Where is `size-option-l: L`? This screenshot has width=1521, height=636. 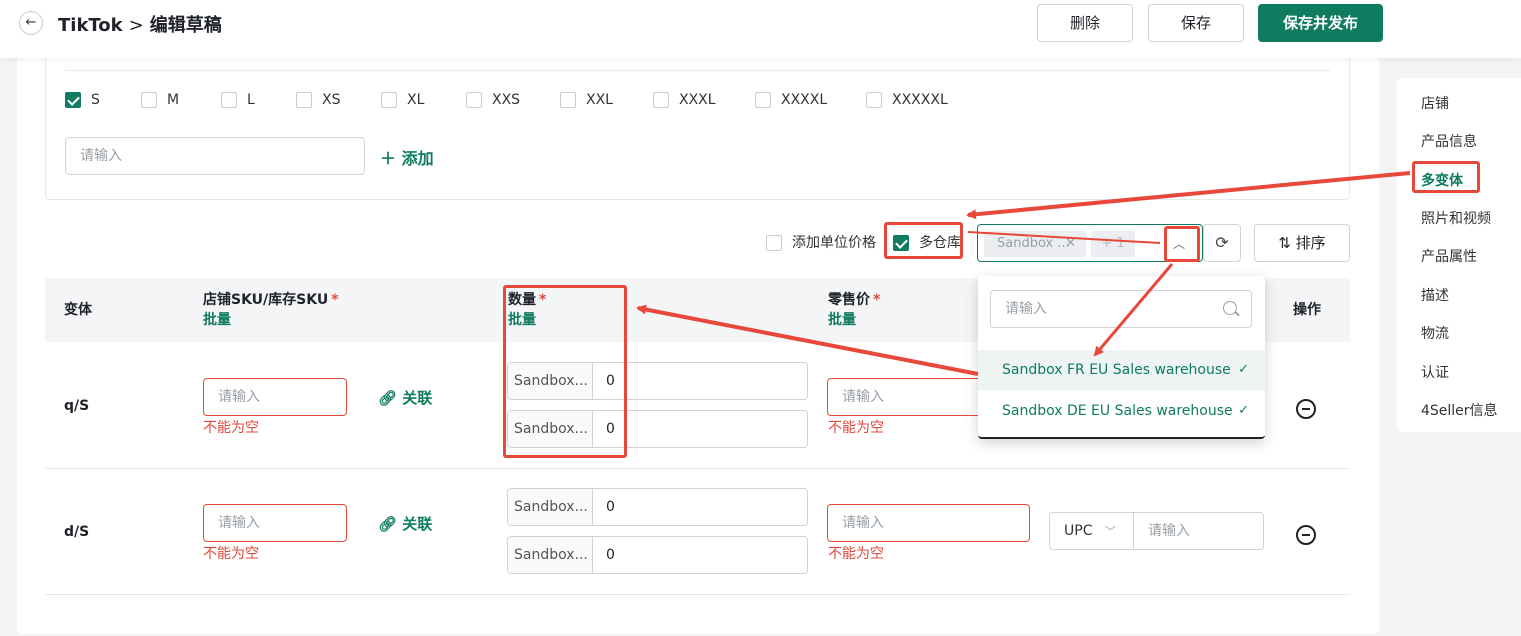 size-option-l: L is located at coordinates (238, 100).